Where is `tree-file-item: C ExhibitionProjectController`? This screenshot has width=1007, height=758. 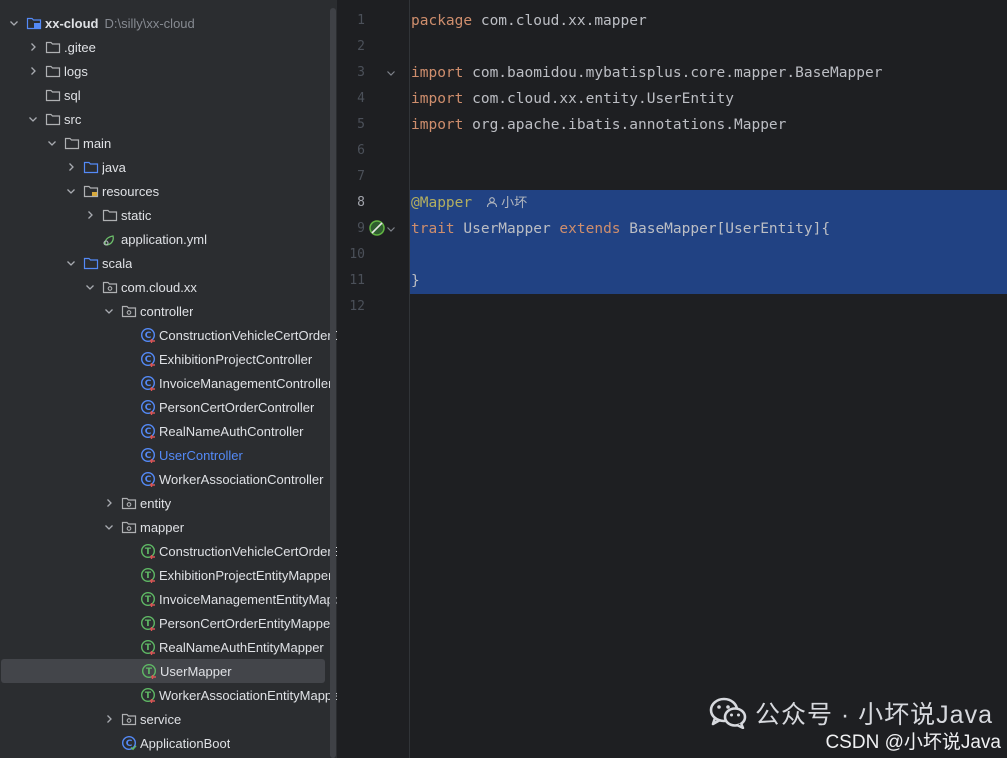
tree-file-item: C ExhibitionProjectController is located at coordinates (168, 359).